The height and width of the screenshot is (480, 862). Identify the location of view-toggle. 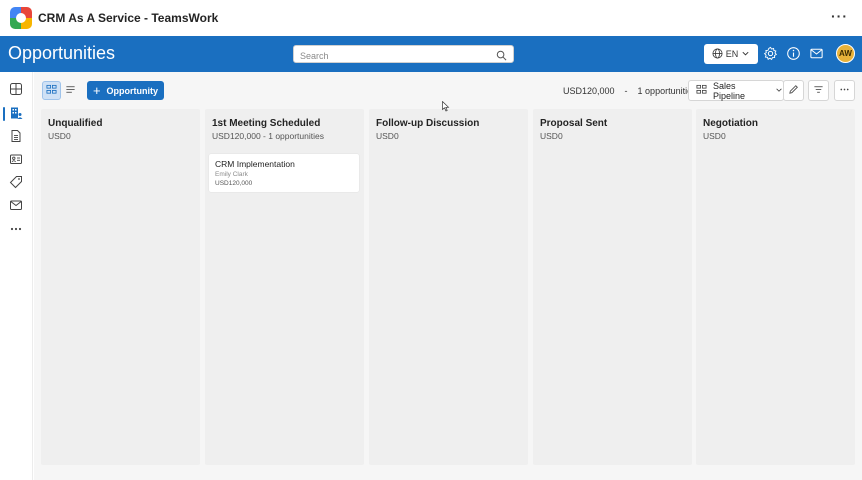
(61, 90).